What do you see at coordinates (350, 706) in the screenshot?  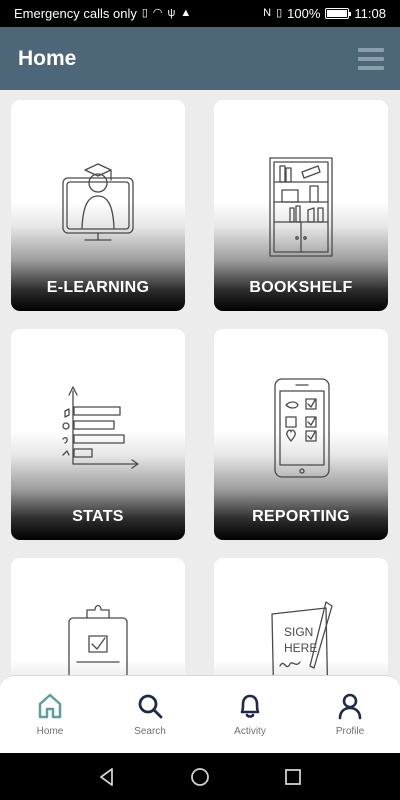 I see `profile-icon` at bounding box center [350, 706].